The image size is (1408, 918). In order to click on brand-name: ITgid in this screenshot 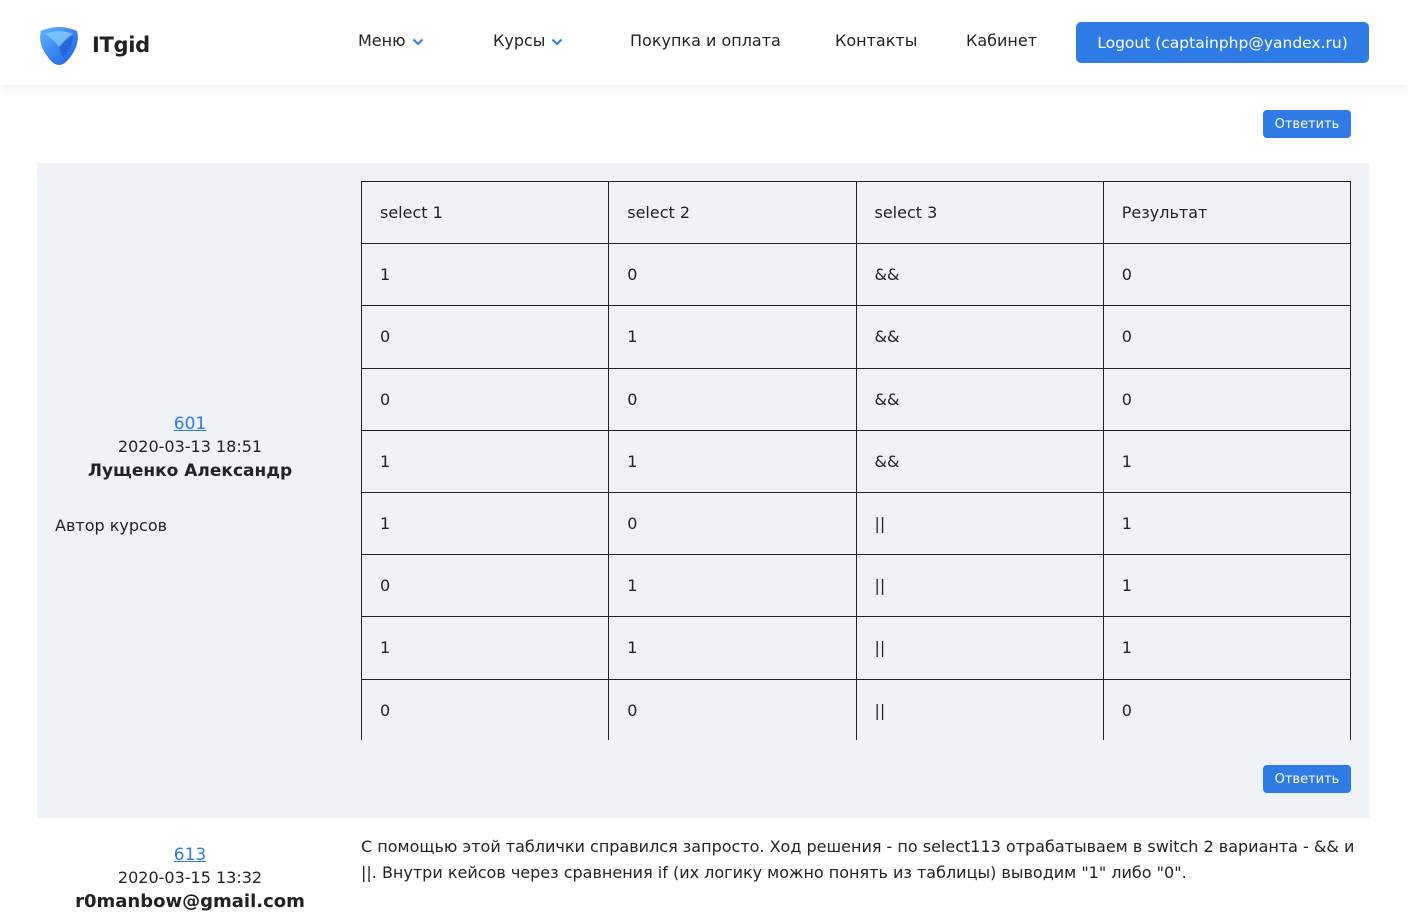, I will do `click(121, 45)`.